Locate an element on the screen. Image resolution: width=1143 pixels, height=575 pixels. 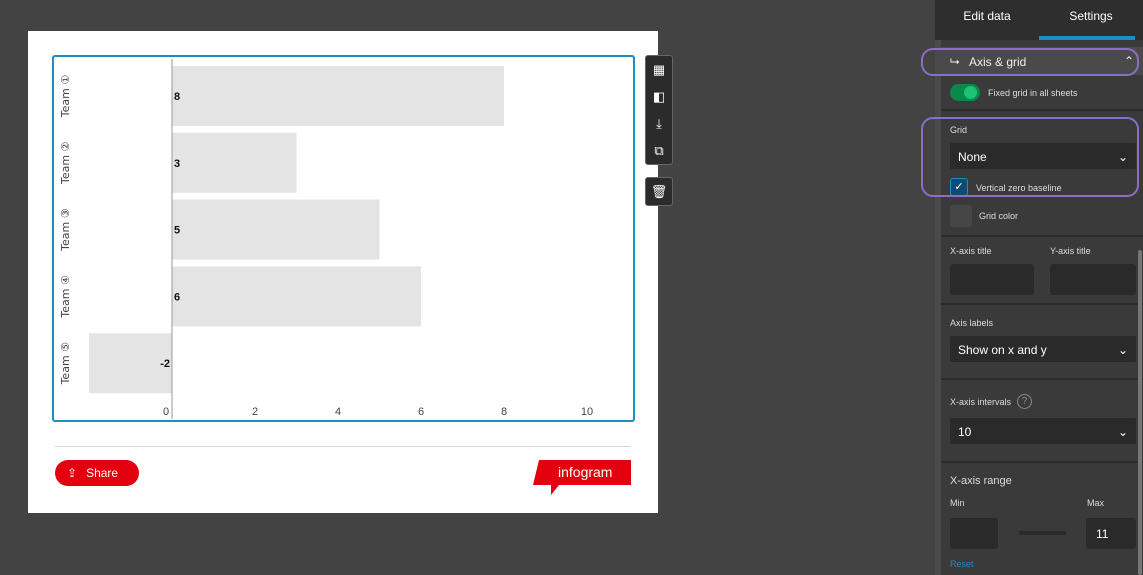
data-label: -2 is located at coordinates (165, 364).